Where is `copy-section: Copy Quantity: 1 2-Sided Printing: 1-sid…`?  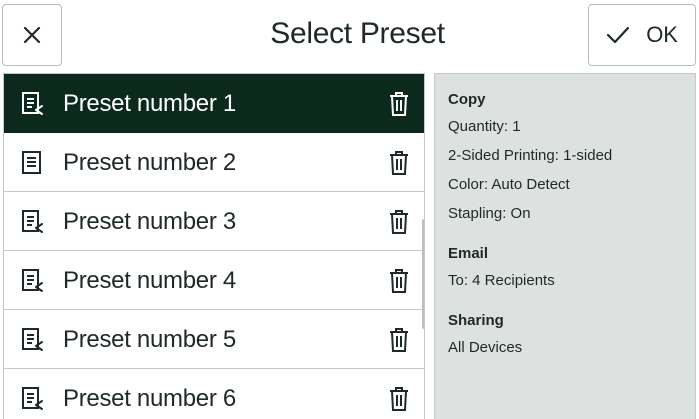 copy-section: Copy Quantity: 1 2-Sided Printing: 1-sid… is located at coordinates (571, 158).